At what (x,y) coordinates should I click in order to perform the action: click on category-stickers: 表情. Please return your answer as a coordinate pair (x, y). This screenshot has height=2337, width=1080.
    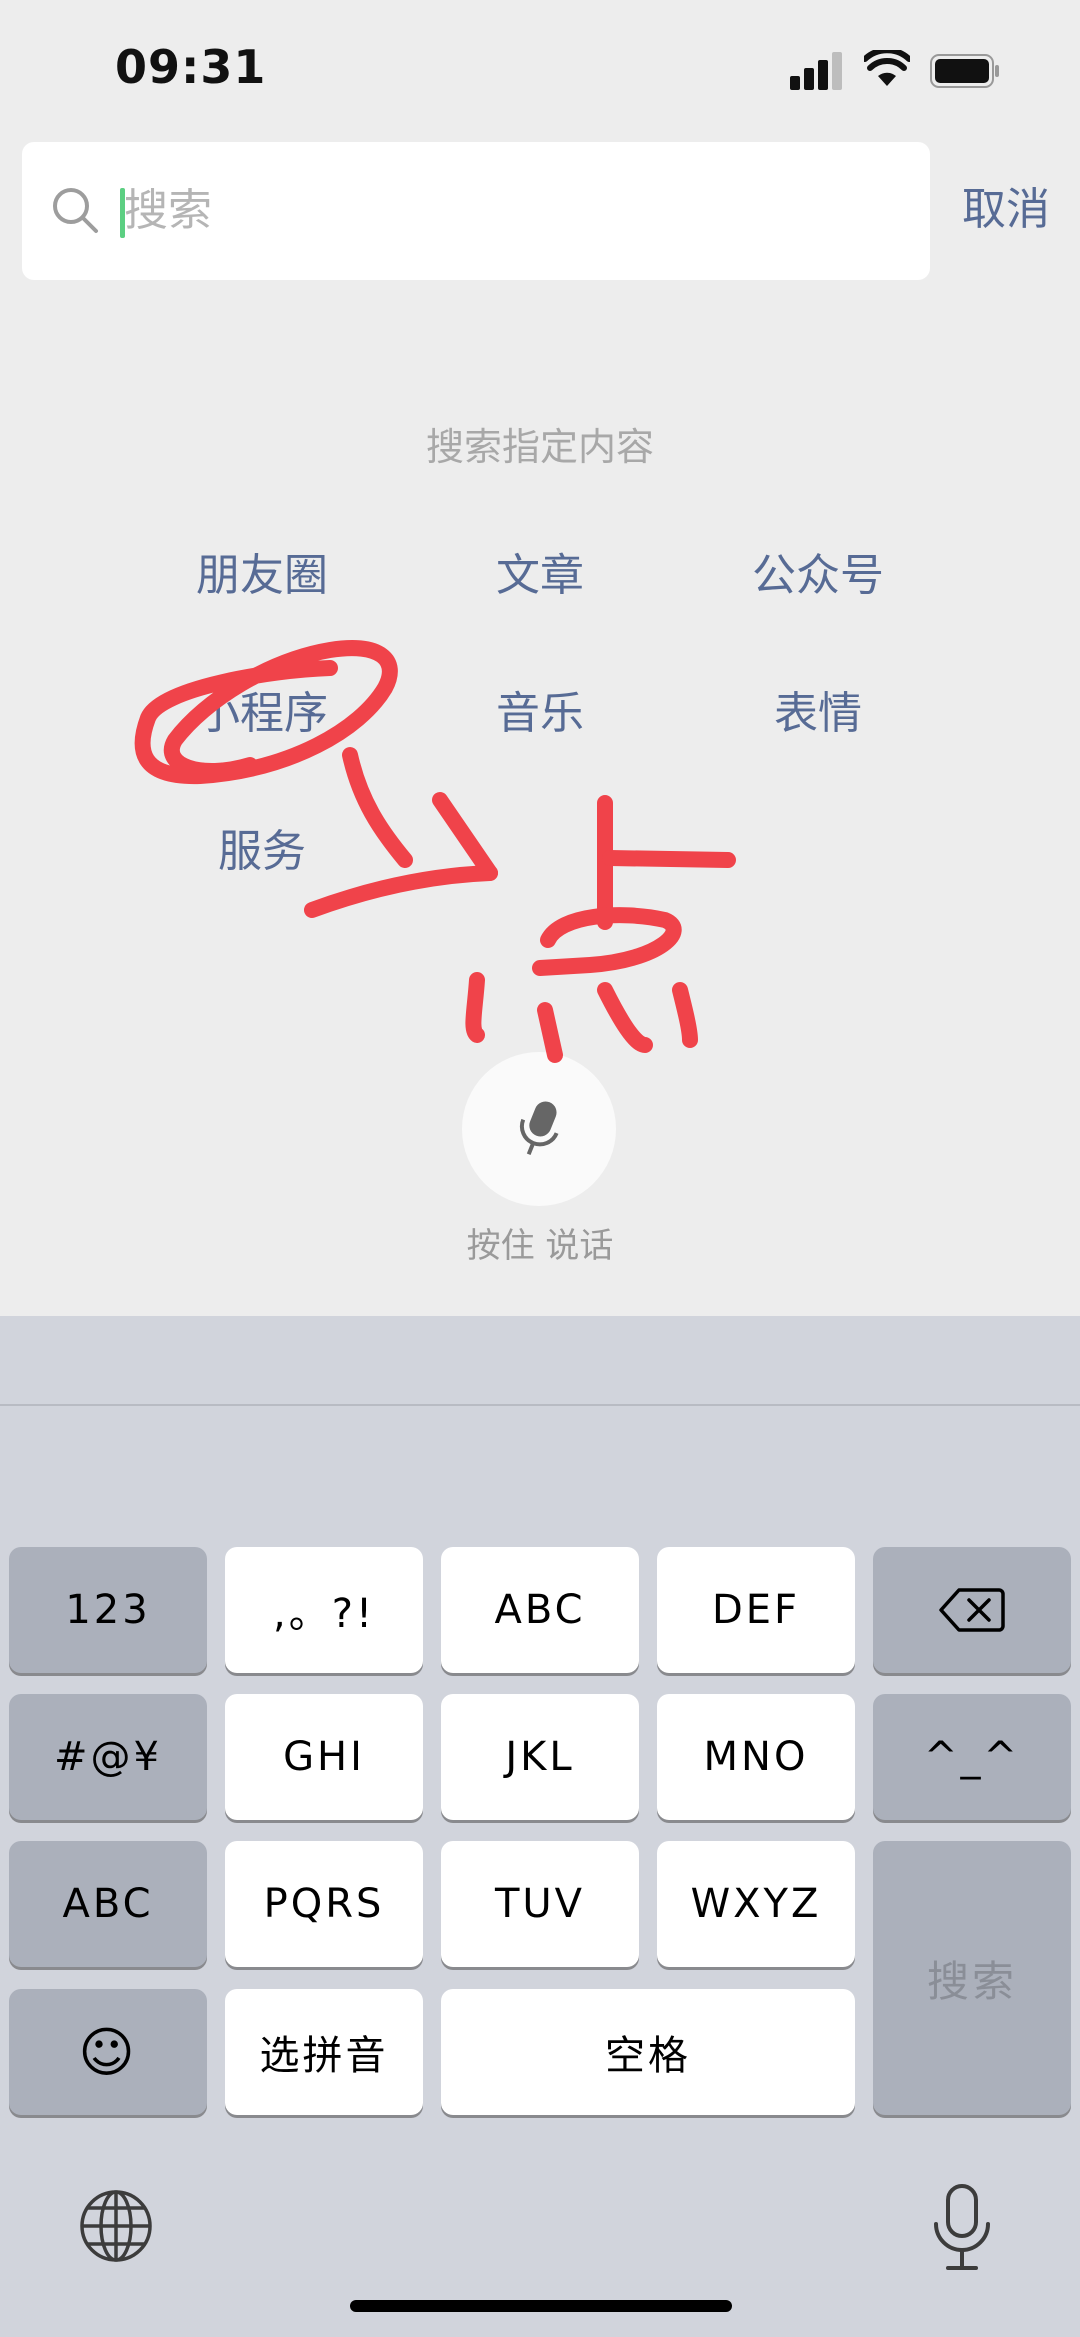
    Looking at the image, I should click on (818, 714).